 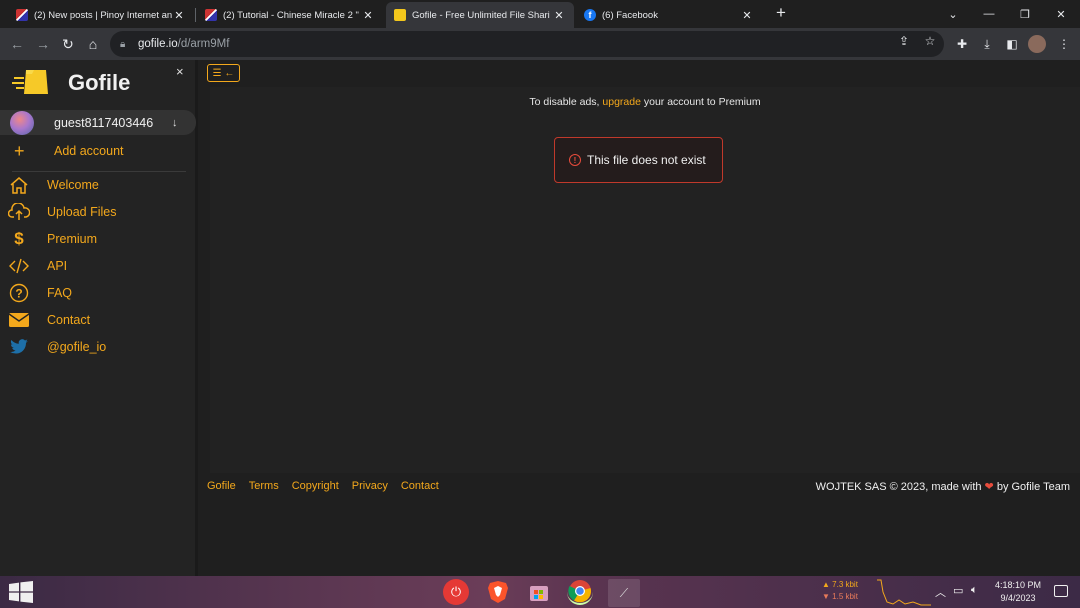 What do you see at coordinates (73, 185) in the screenshot?
I see `sidebar-item-label: Welcome` at bounding box center [73, 185].